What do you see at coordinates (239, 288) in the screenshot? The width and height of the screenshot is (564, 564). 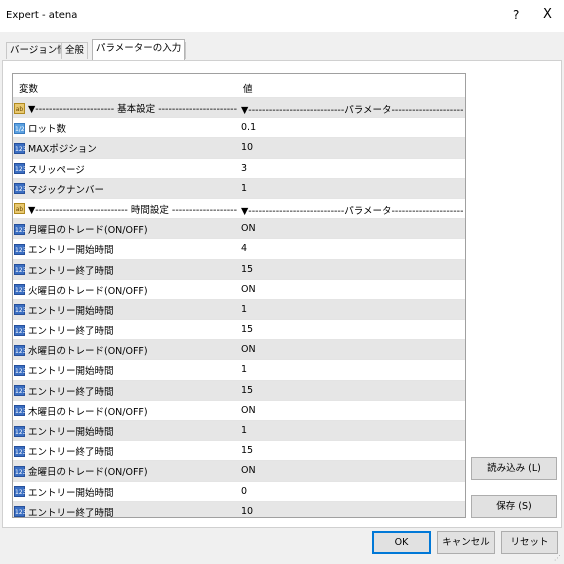 I see `table-row: 123 火曜日のトレード(ON/OFF) ON` at bounding box center [239, 288].